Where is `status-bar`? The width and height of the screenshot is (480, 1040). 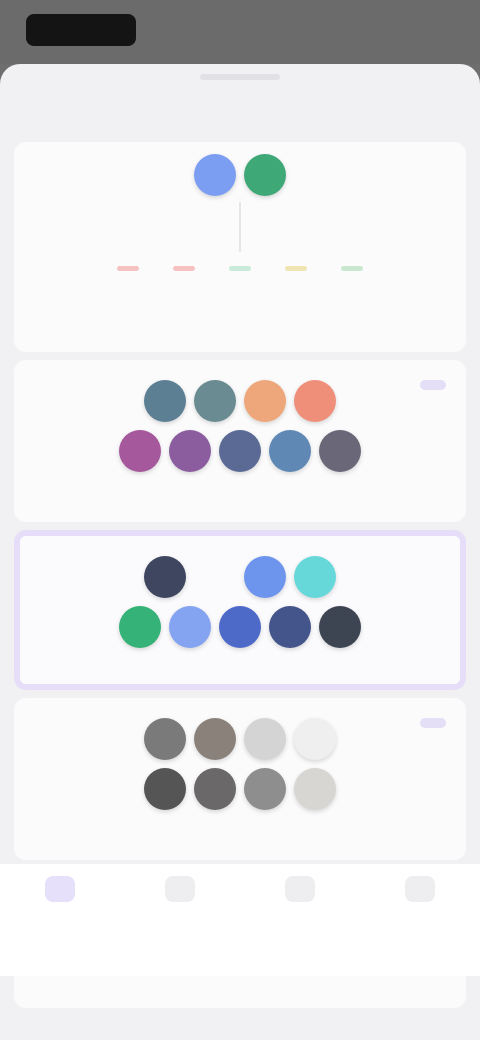
status-bar is located at coordinates (240, 32).